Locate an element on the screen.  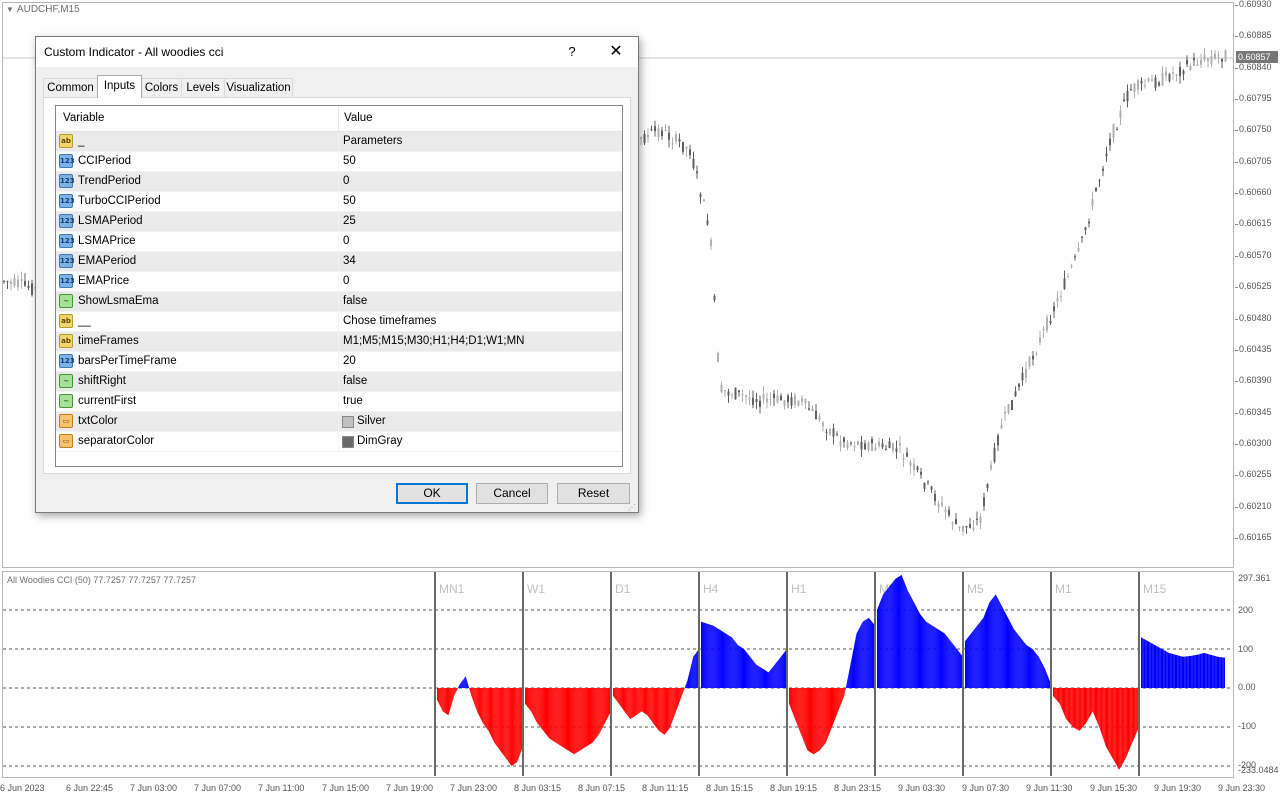
column-separator is located at coordinates (338, 118).